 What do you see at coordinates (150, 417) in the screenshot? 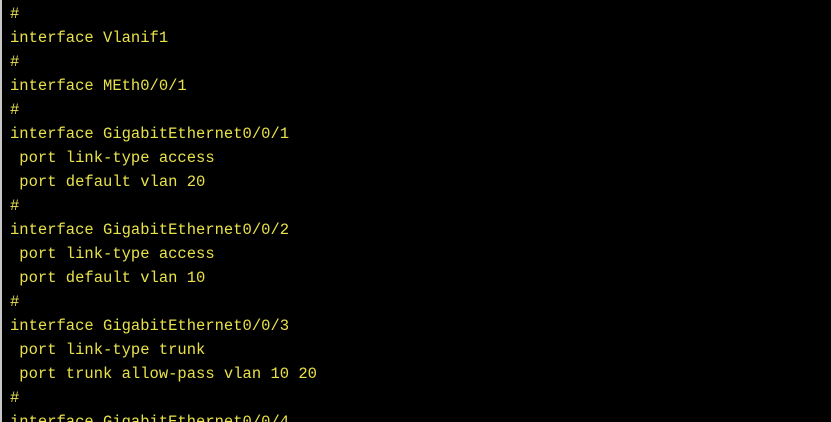
I see `terminal-line: interface GigabitEthernet0/0/4` at bounding box center [150, 417].